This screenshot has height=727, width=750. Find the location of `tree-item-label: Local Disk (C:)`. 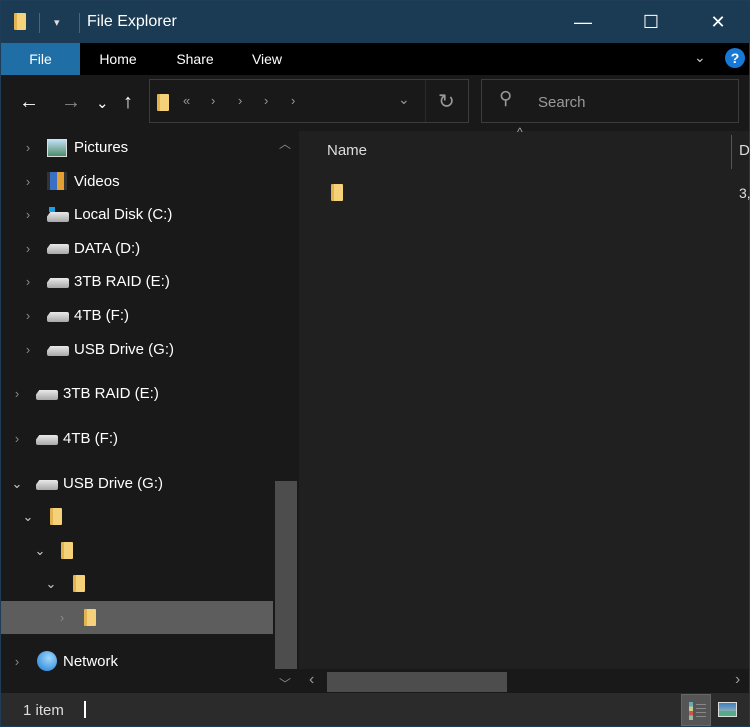

tree-item-label: Local Disk (C:) is located at coordinates (123, 214).